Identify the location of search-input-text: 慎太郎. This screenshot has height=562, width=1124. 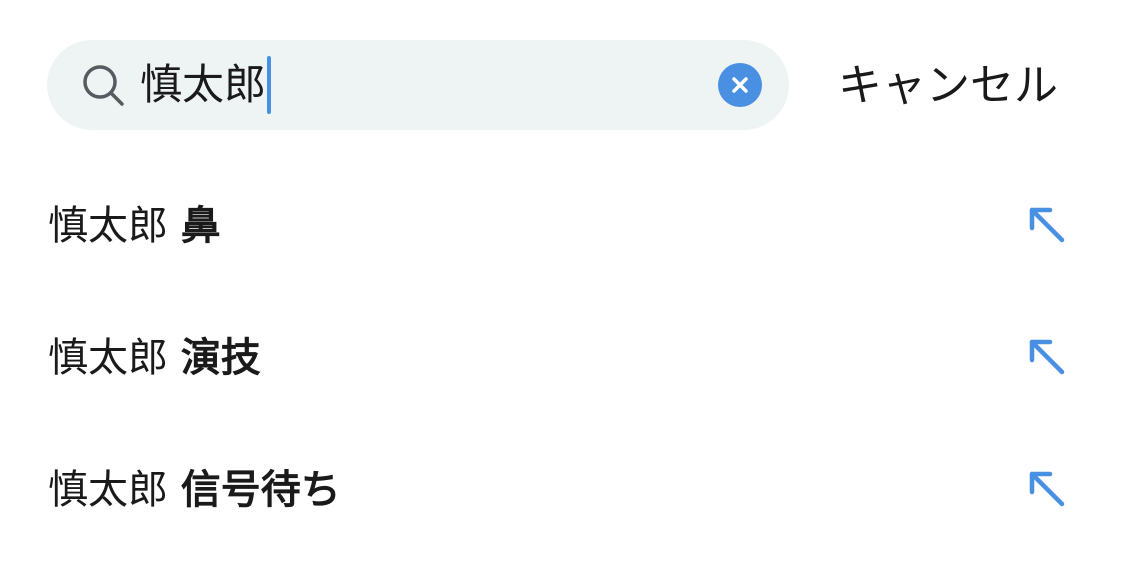
(203, 84).